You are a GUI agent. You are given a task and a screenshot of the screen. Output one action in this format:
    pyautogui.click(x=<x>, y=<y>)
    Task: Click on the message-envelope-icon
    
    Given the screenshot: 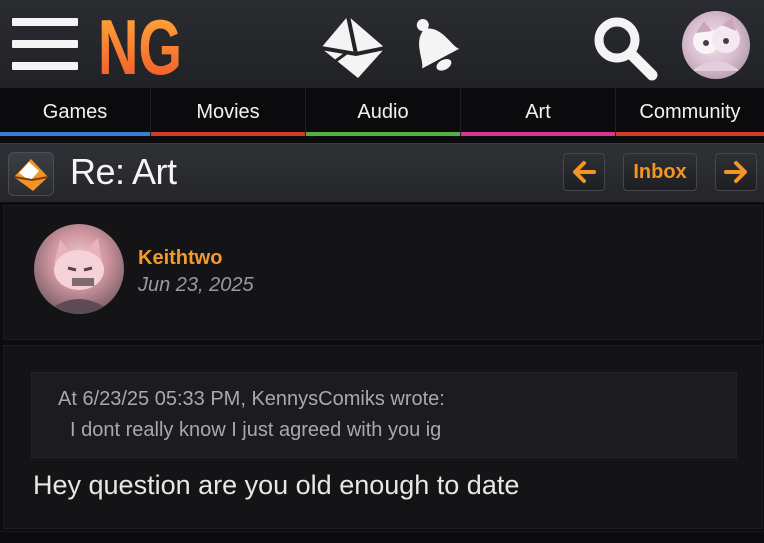 What is the action you would take?
    pyautogui.click(x=31, y=174)
    